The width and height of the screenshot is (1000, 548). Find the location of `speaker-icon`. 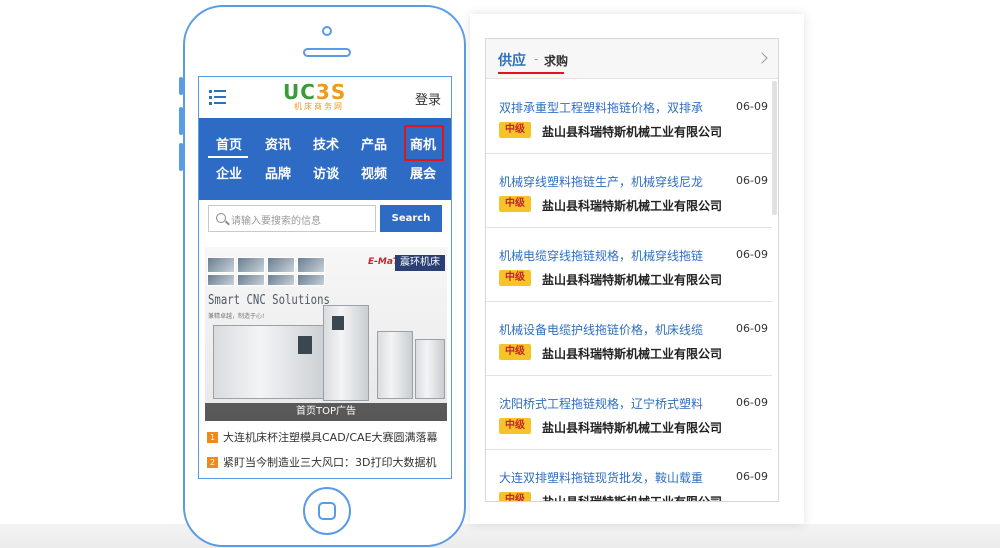

speaker-icon is located at coordinates (327, 52).